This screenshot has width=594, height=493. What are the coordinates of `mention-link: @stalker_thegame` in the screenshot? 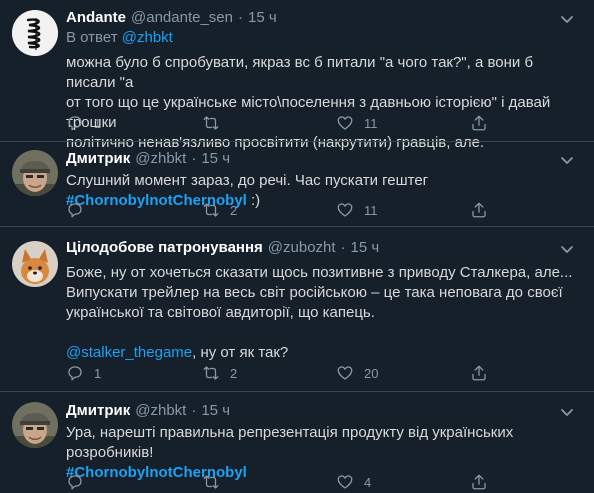 It's located at (129, 352).